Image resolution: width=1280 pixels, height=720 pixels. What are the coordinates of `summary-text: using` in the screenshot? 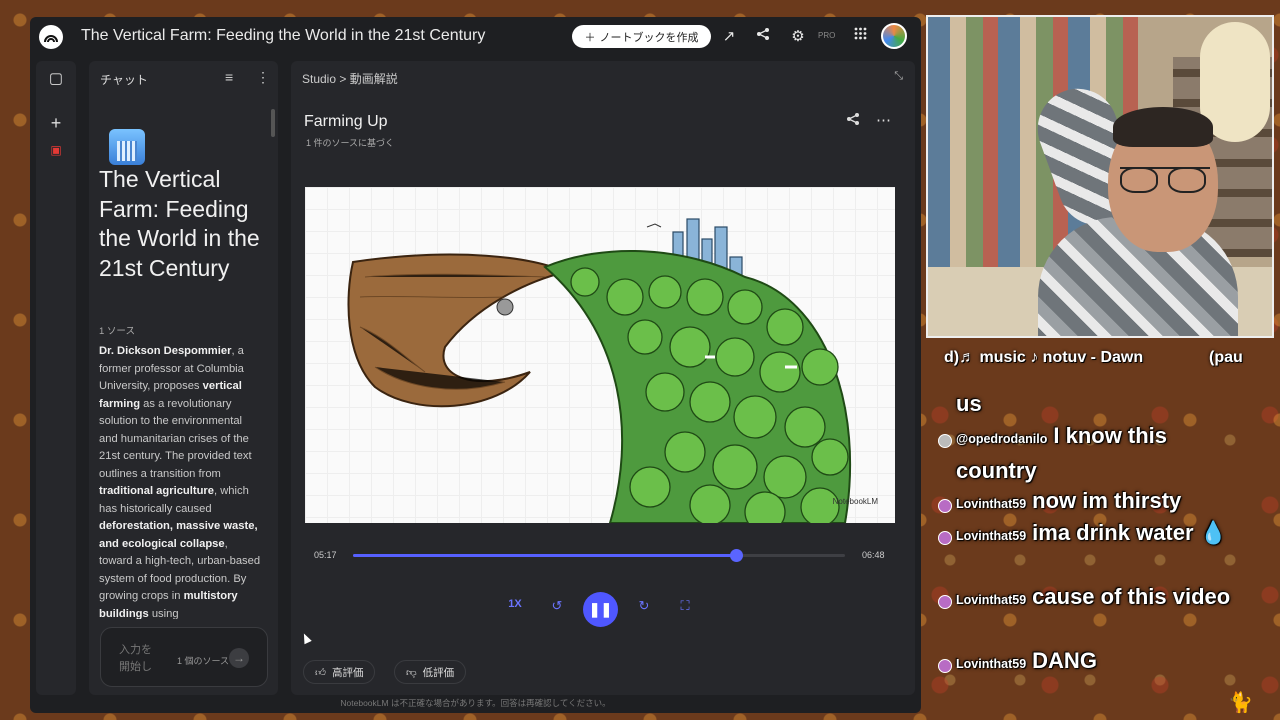 It's located at (163, 613).